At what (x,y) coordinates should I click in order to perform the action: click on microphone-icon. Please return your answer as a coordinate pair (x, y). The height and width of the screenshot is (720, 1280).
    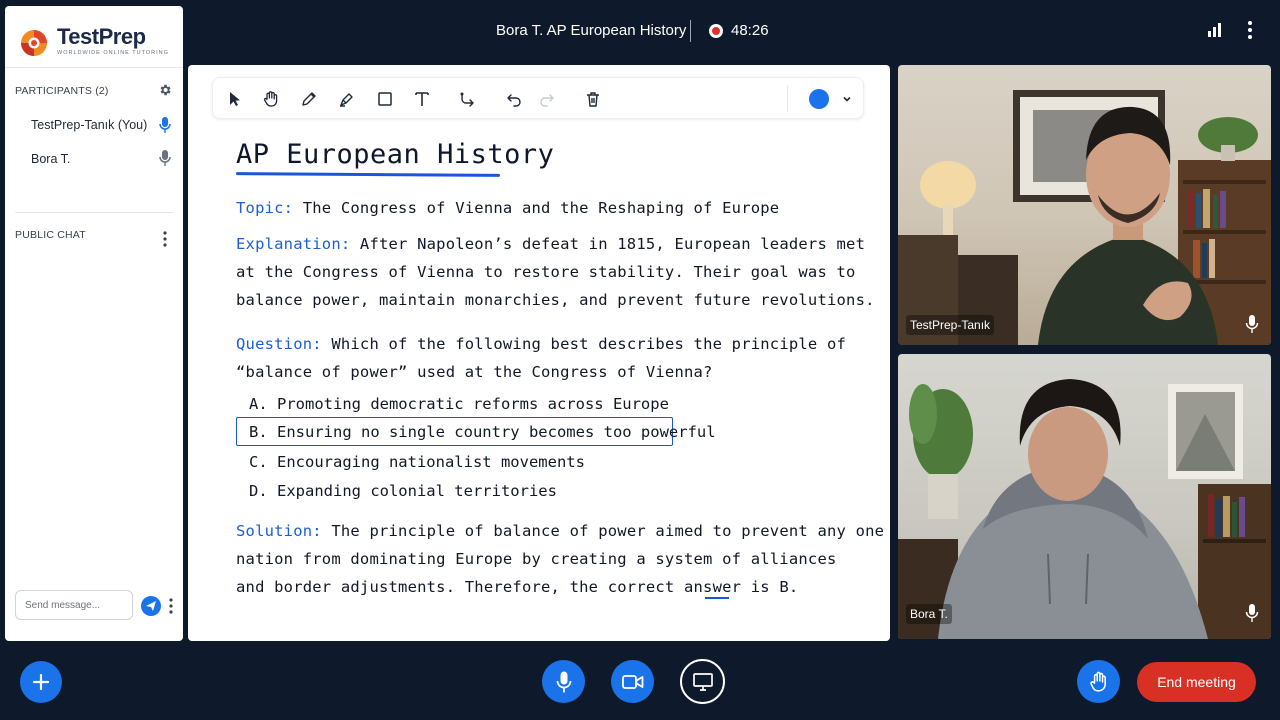
    Looking at the image, I should click on (563, 681).